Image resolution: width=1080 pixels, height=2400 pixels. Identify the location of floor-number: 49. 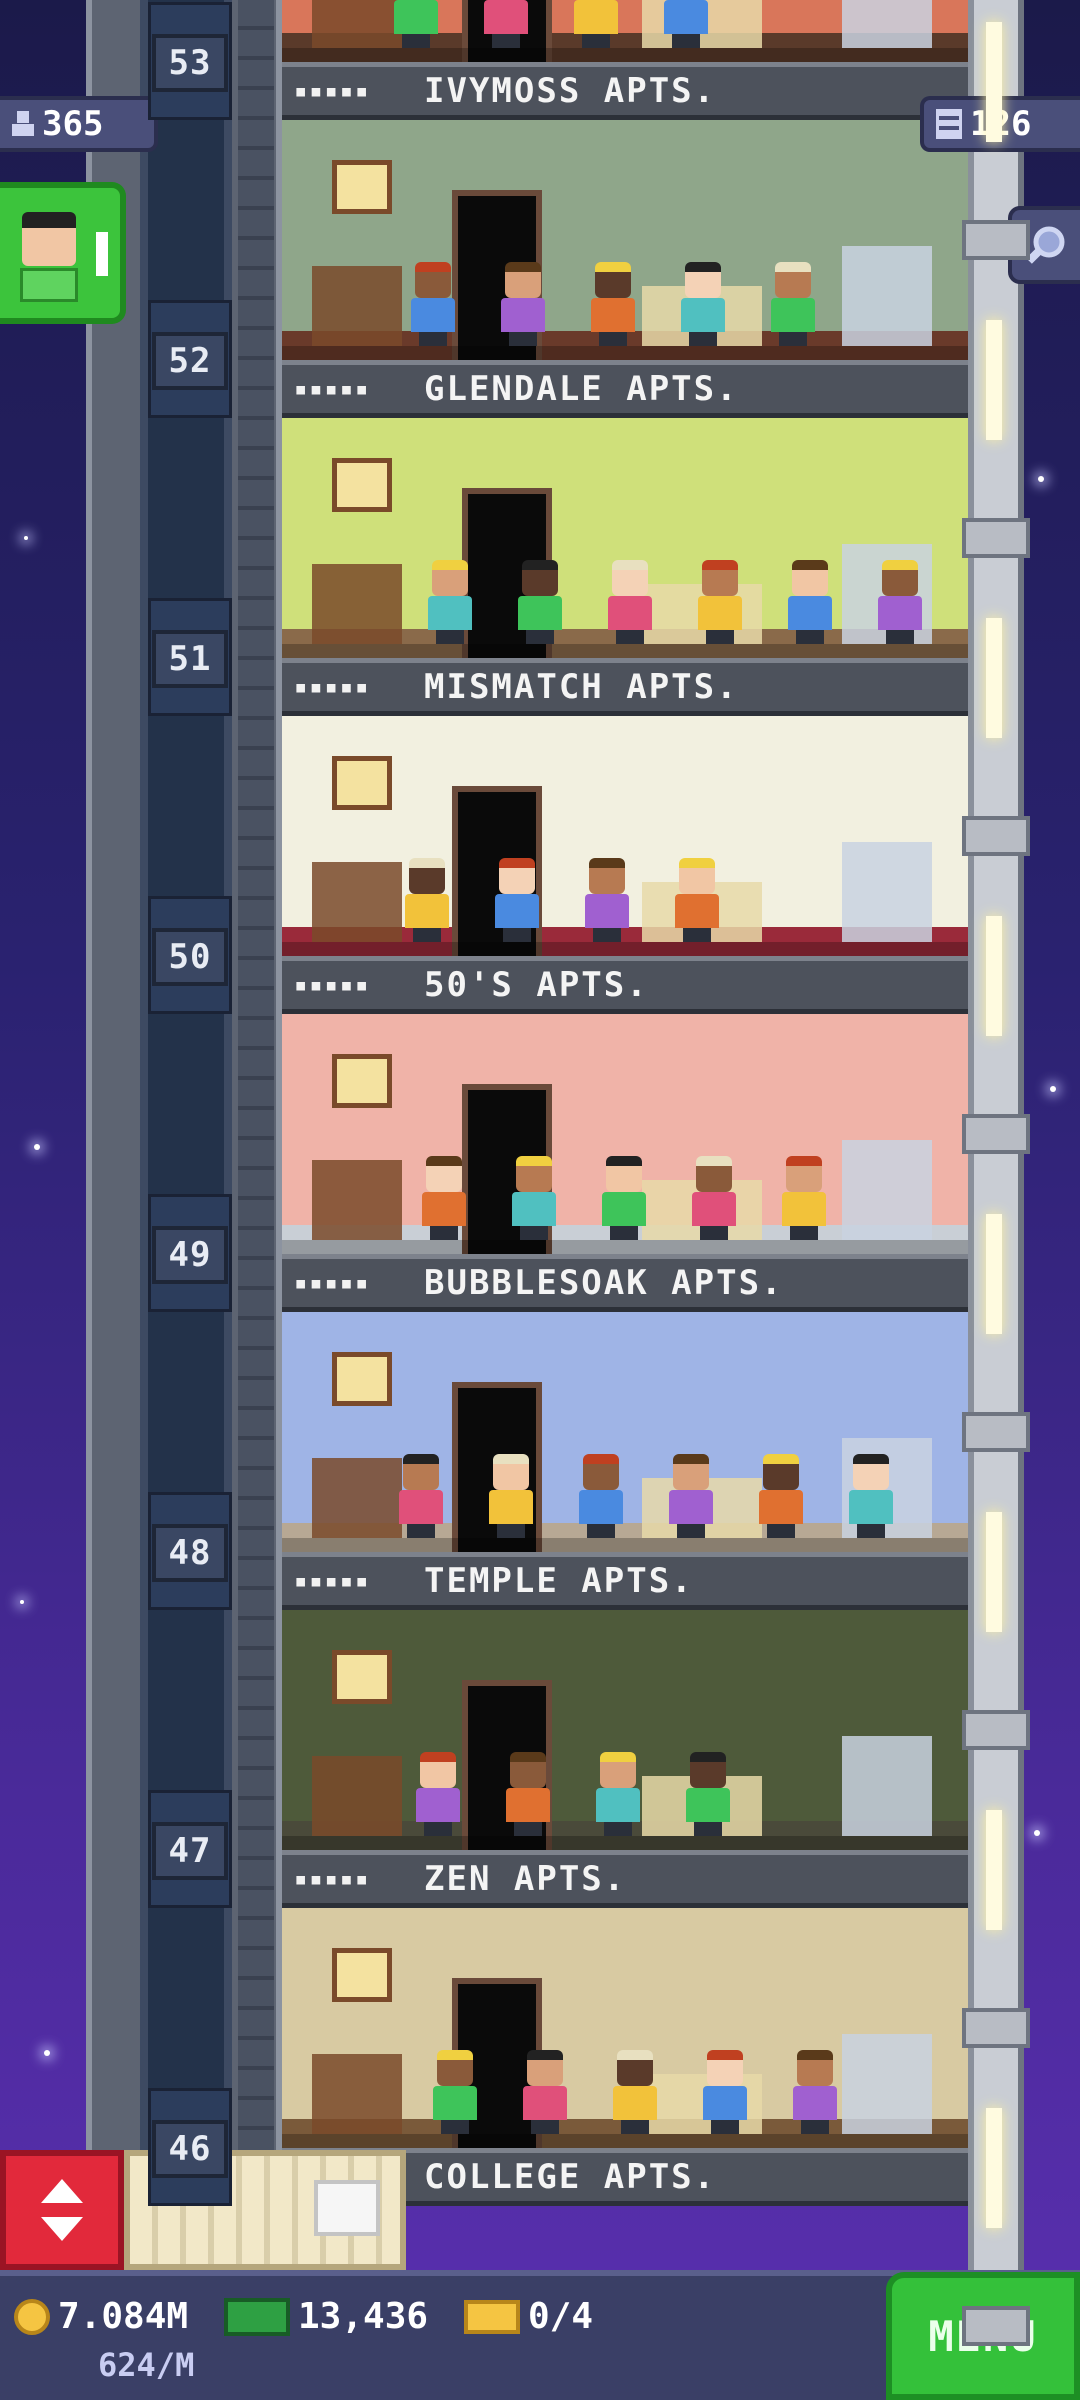
(190, 1255).